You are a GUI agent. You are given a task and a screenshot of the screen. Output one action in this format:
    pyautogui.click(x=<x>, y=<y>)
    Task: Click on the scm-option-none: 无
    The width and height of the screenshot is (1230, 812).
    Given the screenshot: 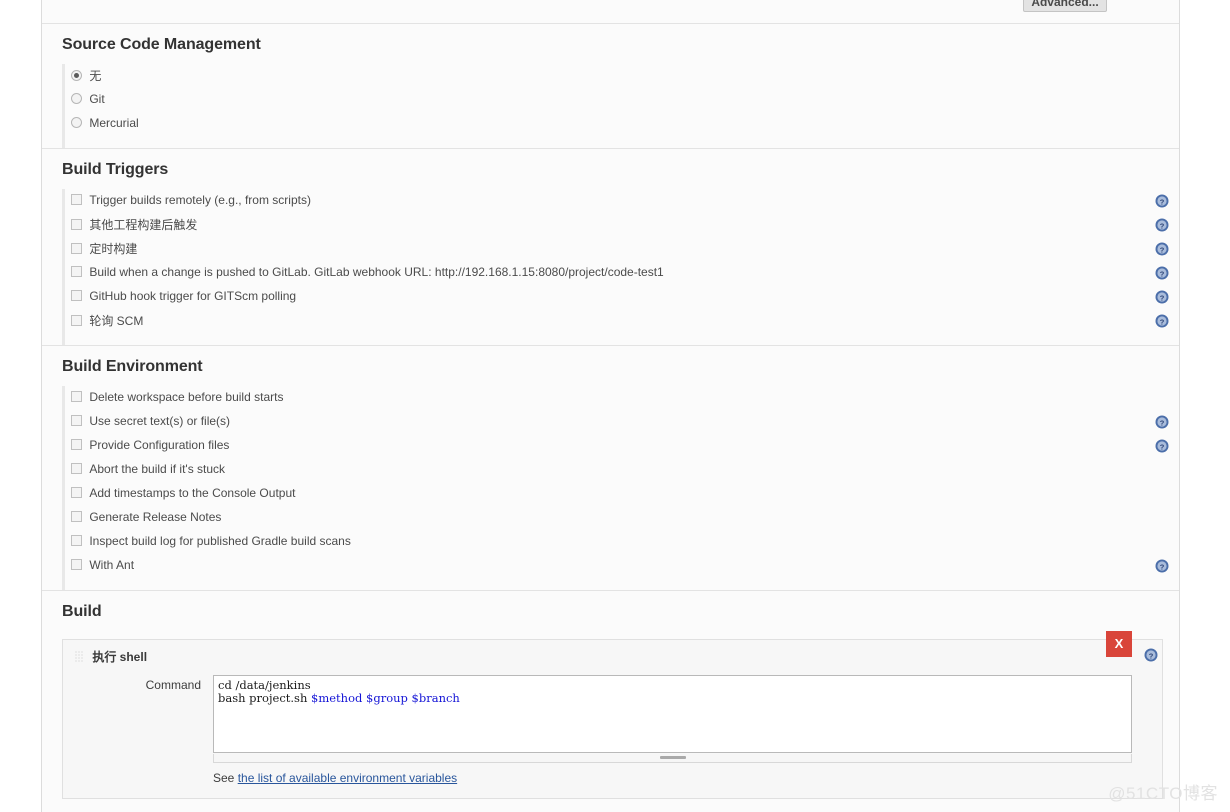 What is the action you would take?
    pyautogui.click(x=622, y=76)
    